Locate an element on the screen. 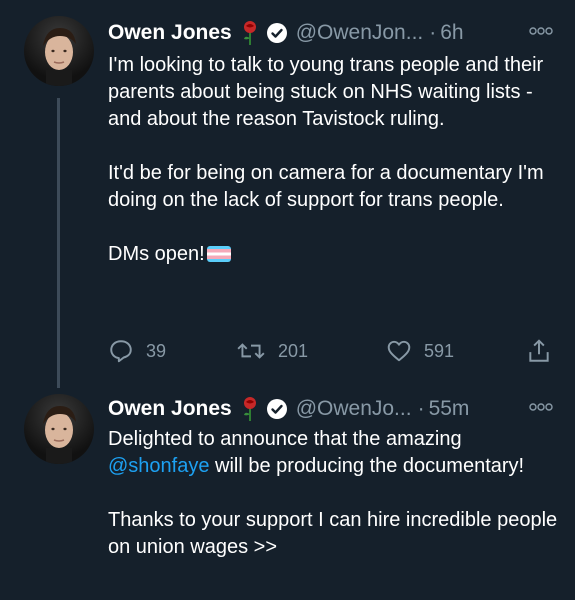  tweet-time: 6h is located at coordinates (451, 33).